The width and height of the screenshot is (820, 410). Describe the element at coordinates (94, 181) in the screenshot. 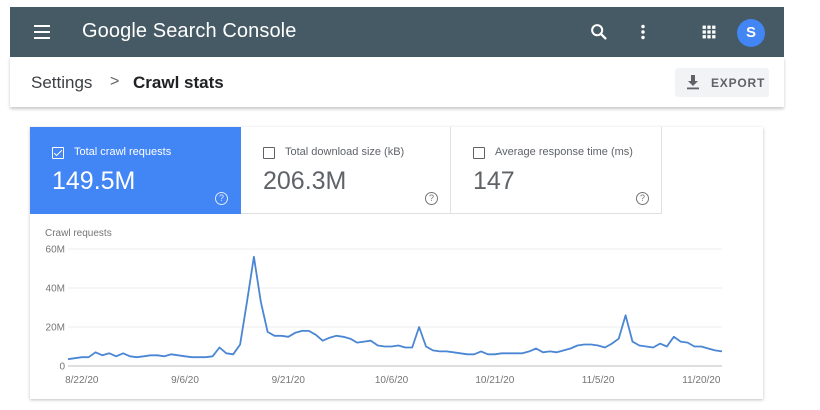

I see `metric-value: 149.5M` at that location.